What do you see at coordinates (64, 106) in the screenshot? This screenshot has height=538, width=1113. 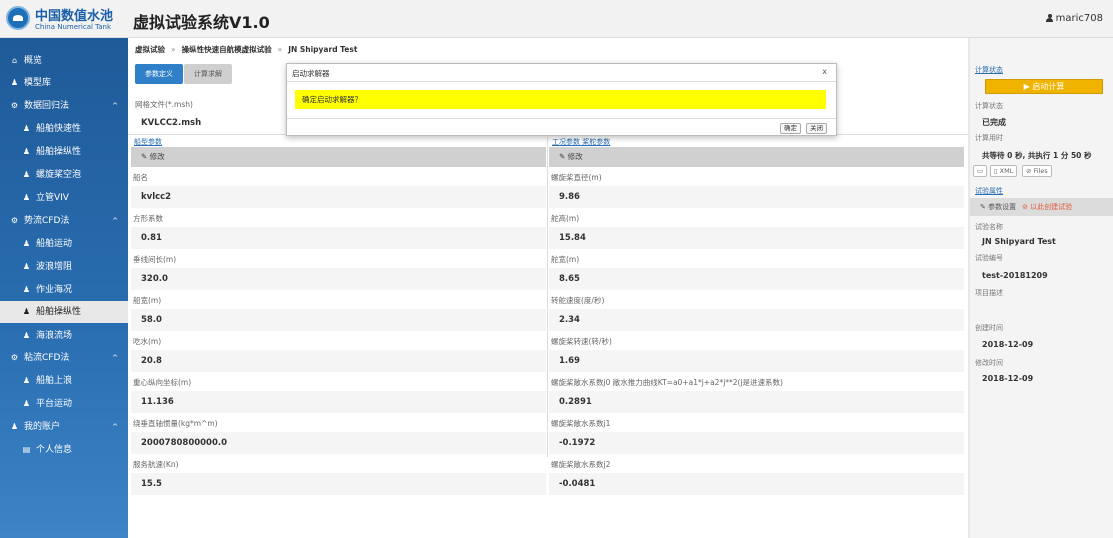 I see `sidebar-item-regression: ⚙ 数据回归法 ^` at bounding box center [64, 106].